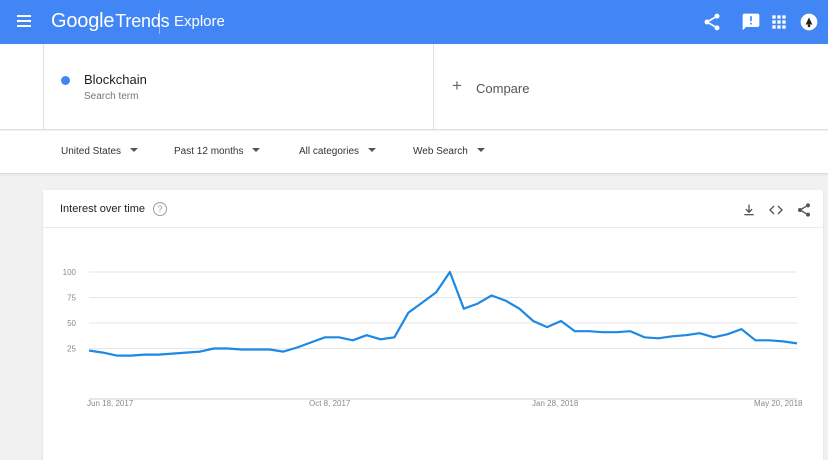 Image resolution: width=828 pixels, height=460 pixels. What do you see at coordinates (238, 87) in the screenshot?
I see `search-term-card: Blockchain Search term` at bounding box center [238, 87].